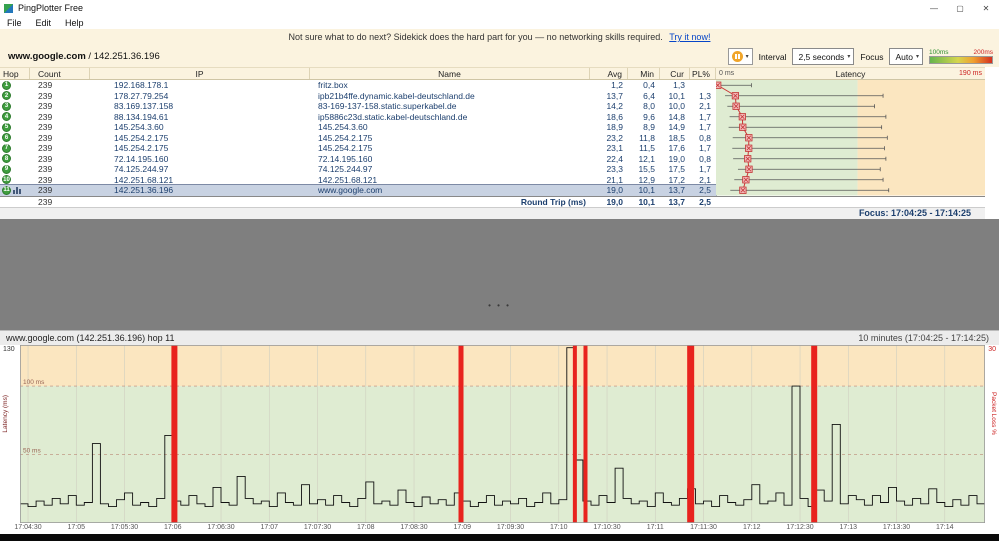  I want to click on column-header-hop: Hop, so click(15, 73).